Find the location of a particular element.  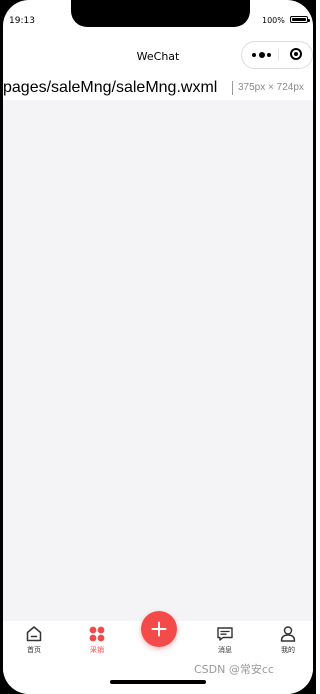

capsule-menu is located at coordinates (277, 55).